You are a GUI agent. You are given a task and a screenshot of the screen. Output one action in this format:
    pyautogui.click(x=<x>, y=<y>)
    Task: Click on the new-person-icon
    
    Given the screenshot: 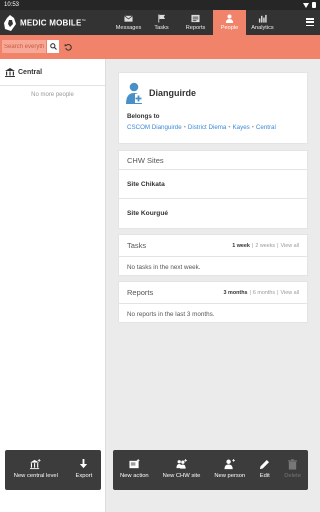 What is the action you would take?
    pyautogui.click(x=230, y=464)
    